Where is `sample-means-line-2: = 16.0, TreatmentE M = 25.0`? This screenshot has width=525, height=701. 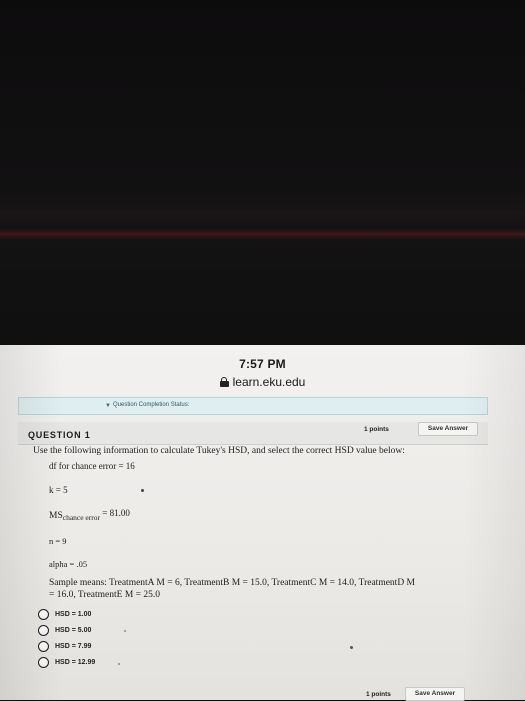
sample-means-line-2: = 16.0, TreatmentE M = 25.0 is located at coordinates (104, 595).